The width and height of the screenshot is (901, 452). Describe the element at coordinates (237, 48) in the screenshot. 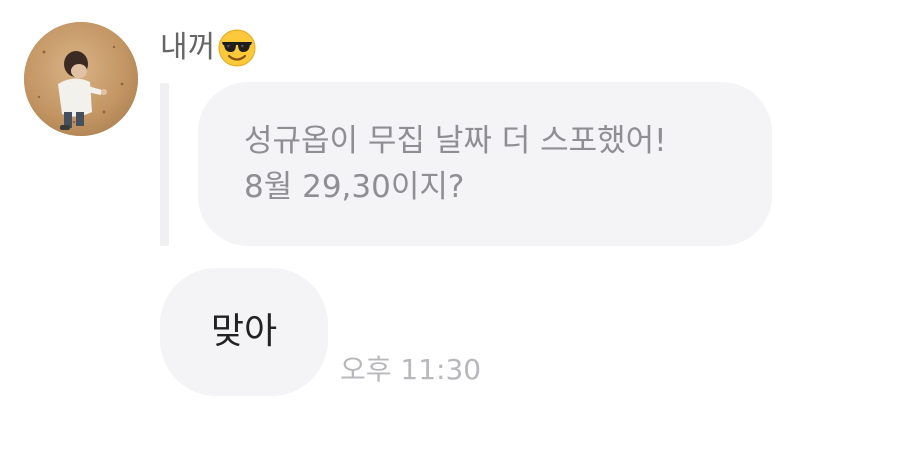

I see `sunglasses-emoji-icon` at that location.